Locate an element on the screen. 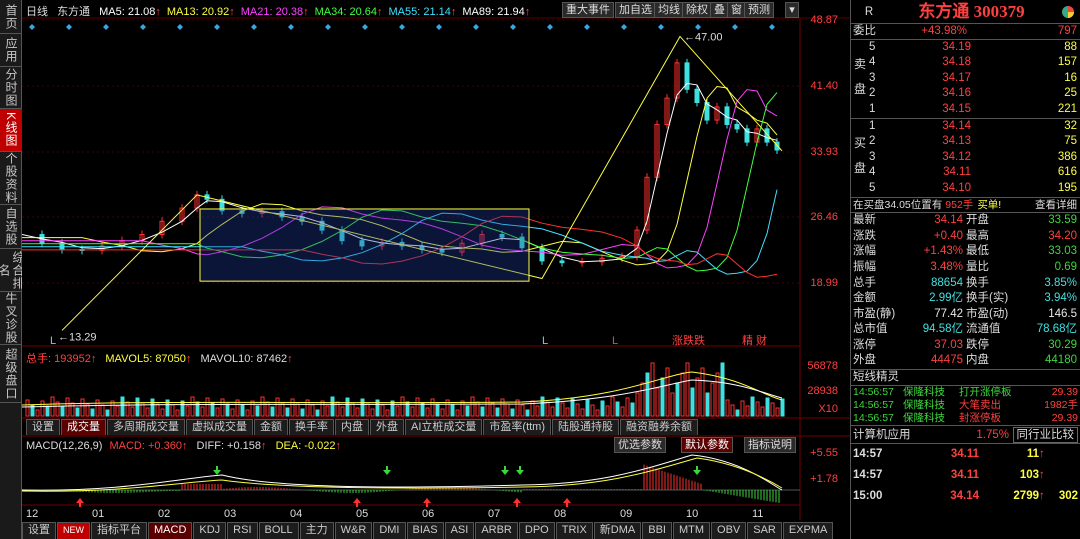  quote-label: 最新 is located at coordinates (864, 220).